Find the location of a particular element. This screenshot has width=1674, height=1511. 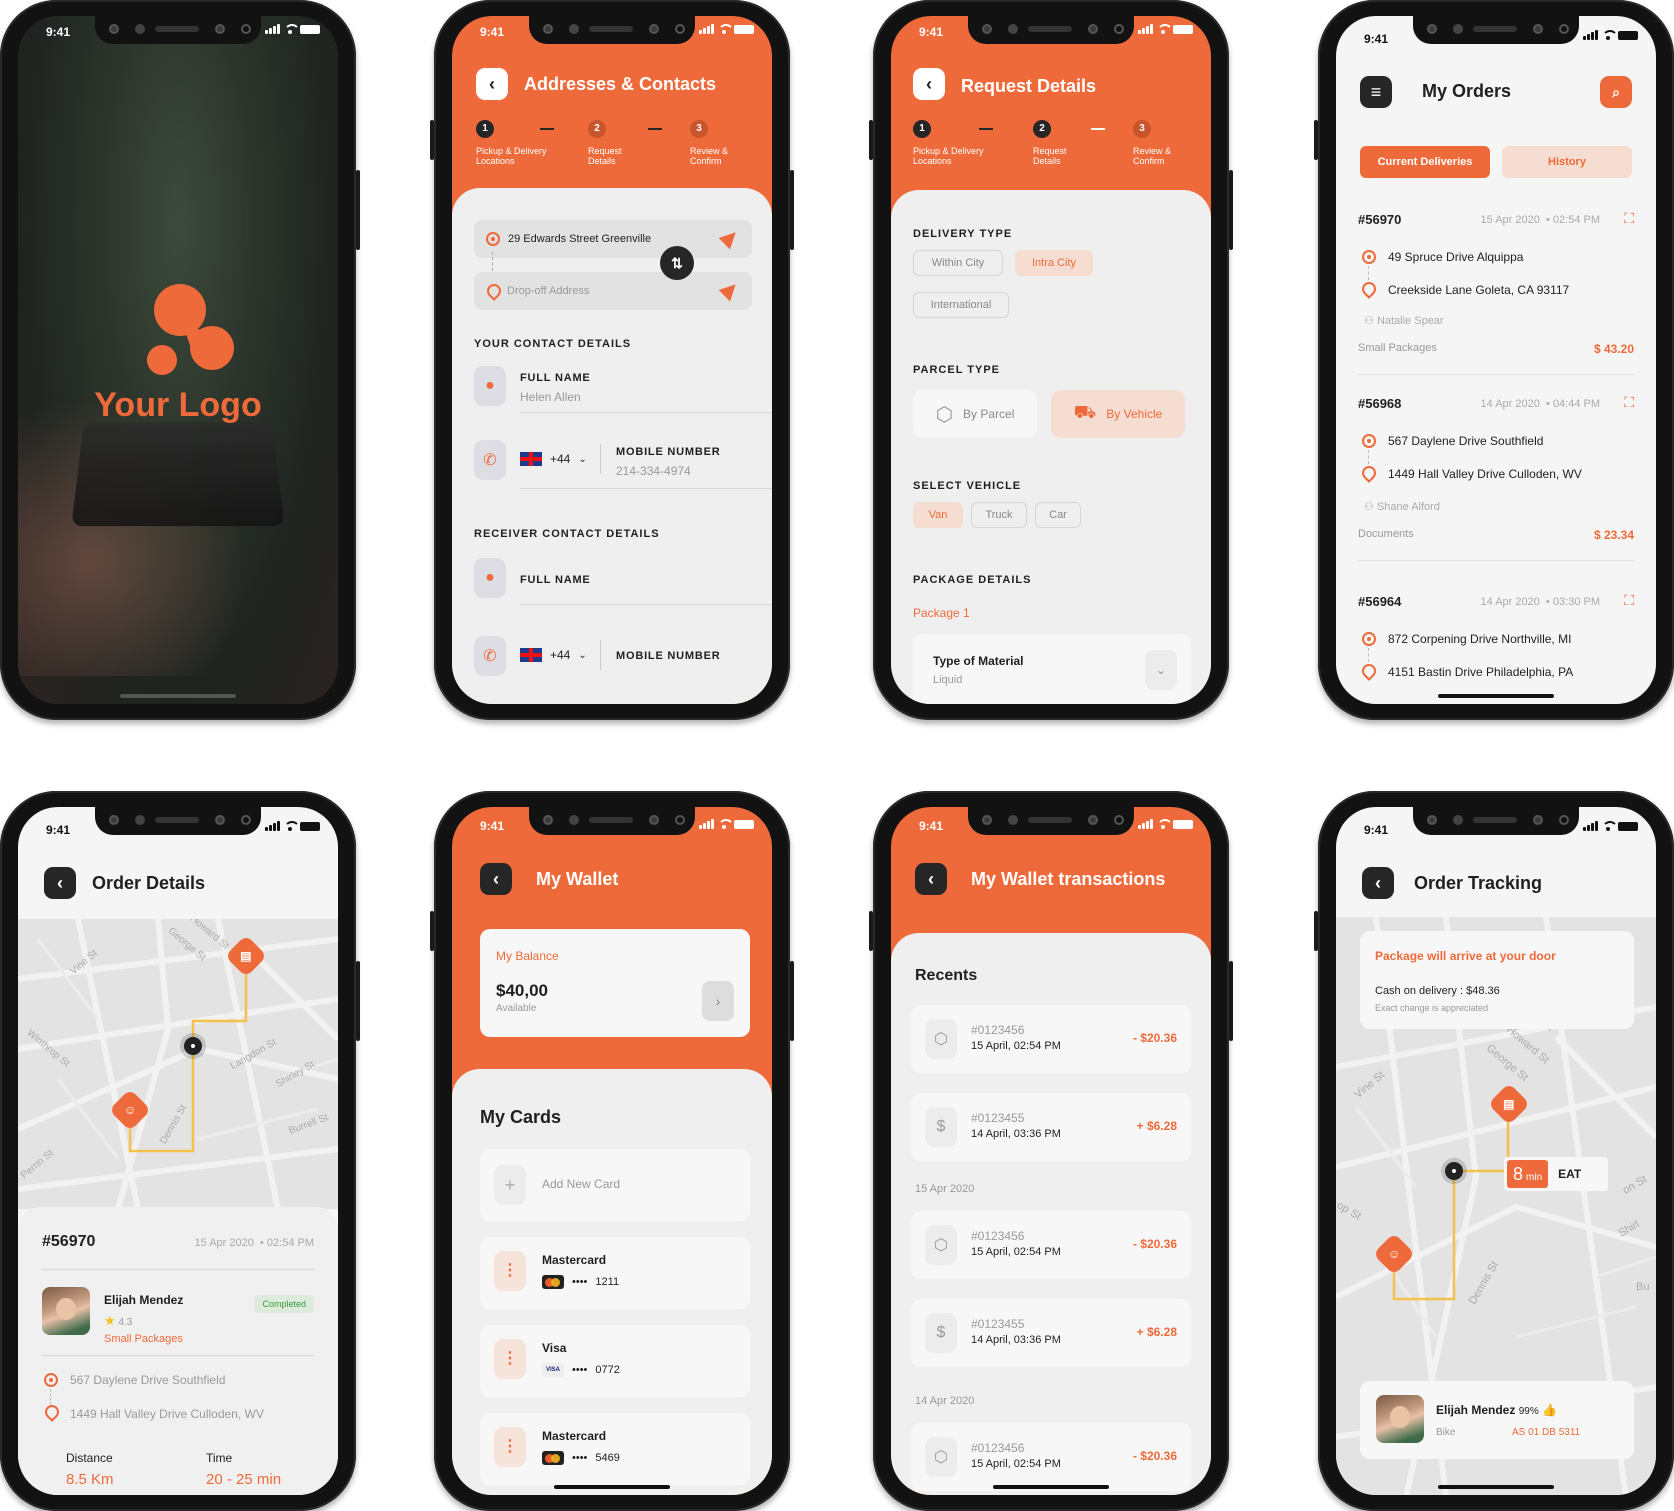

search-icon: ⌕ is located at coordinates (1616, 91).